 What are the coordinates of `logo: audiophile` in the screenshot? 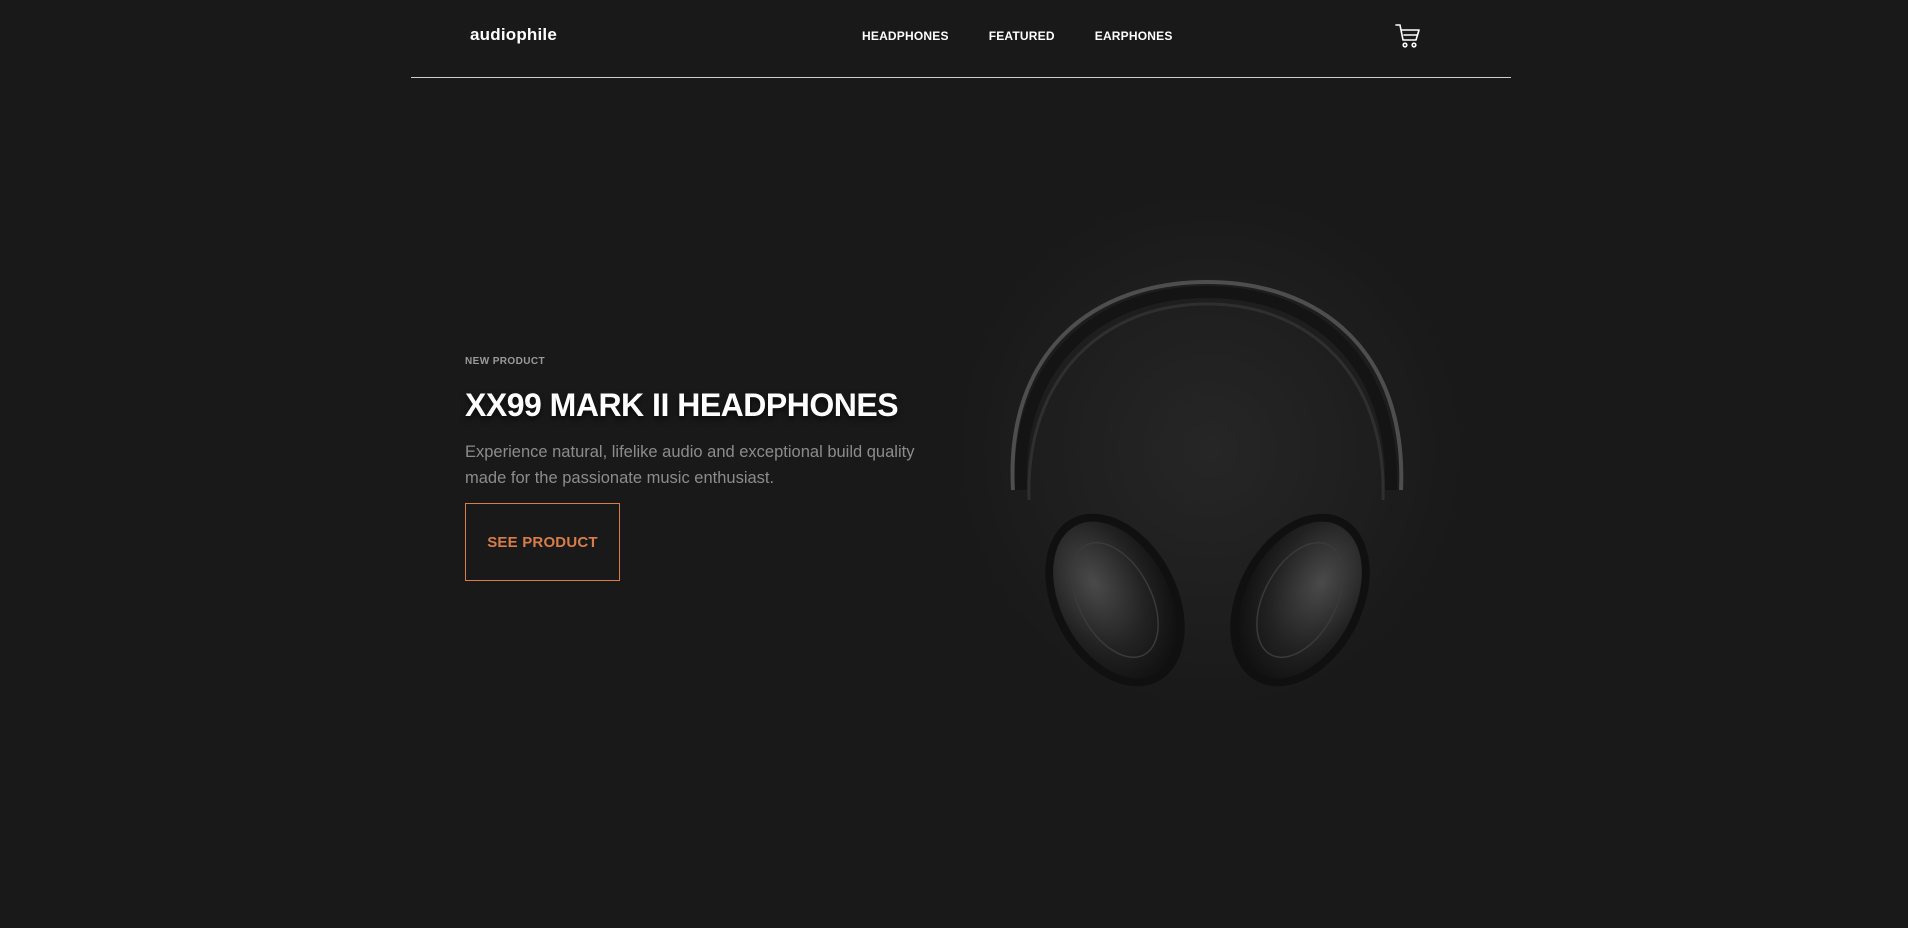 It's located at (513, 35).